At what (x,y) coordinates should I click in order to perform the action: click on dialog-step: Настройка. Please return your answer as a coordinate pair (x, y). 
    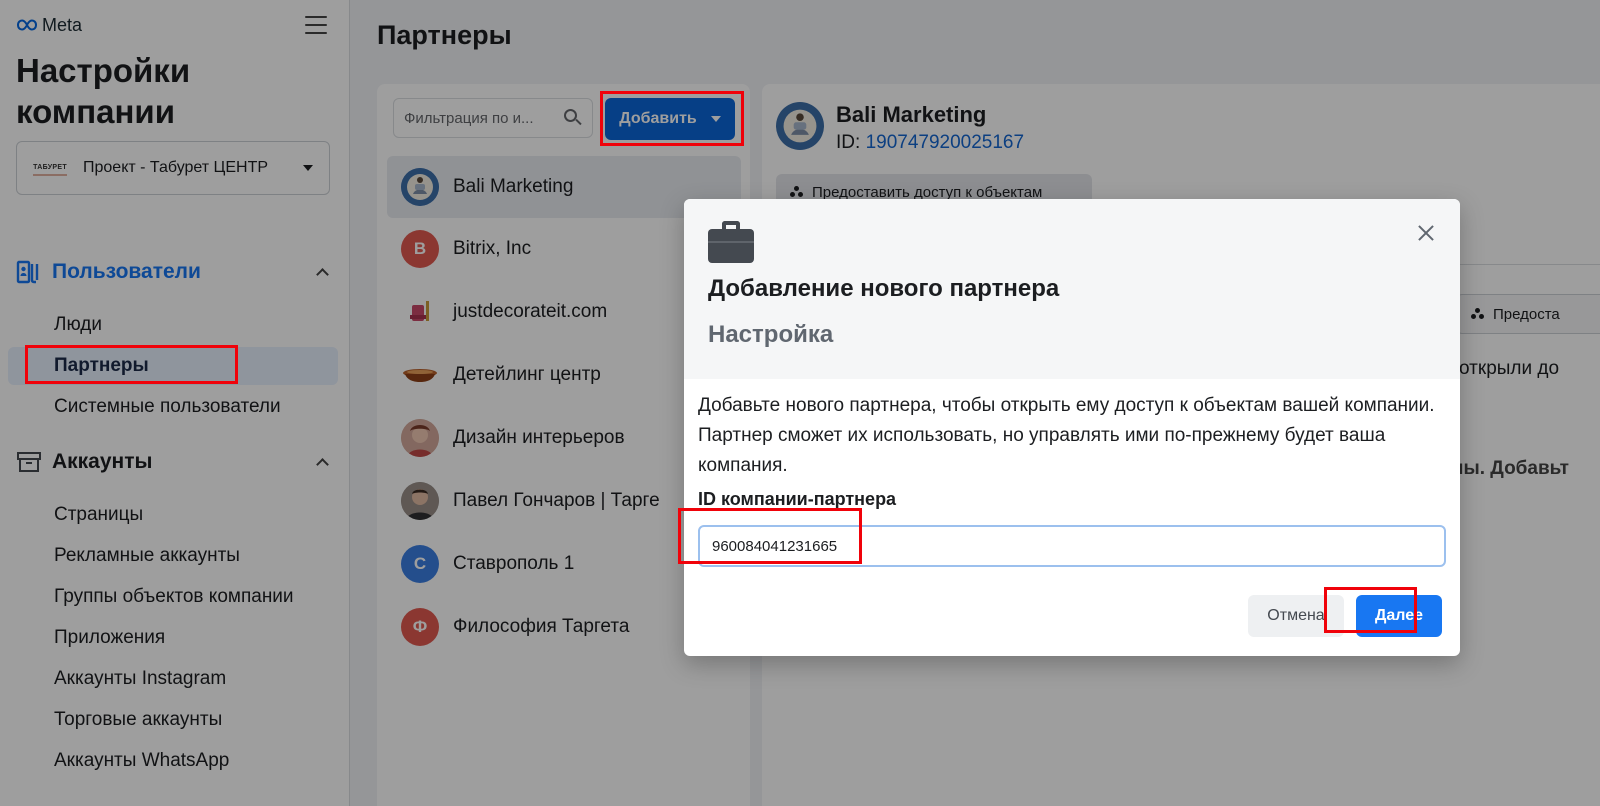
    Looking at the image, I should click on (771, 334).